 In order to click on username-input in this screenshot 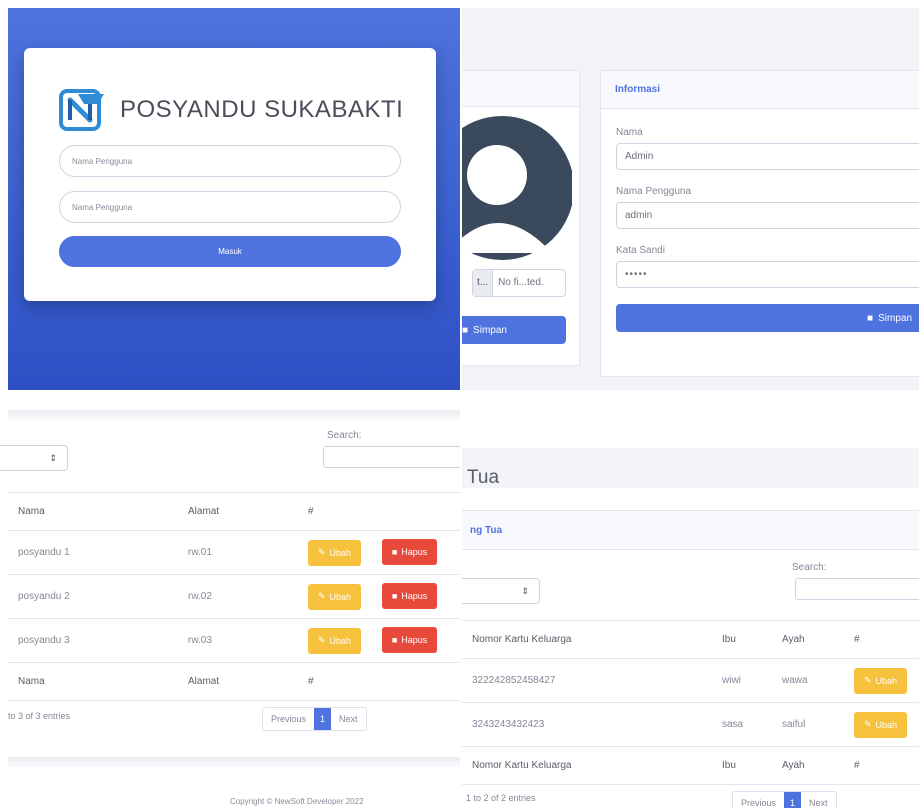, I will do `click(230, 161)`.